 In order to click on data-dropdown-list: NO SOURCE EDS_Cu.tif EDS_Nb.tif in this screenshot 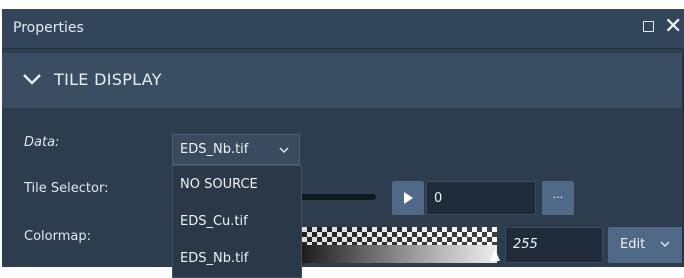, I will do `click(237, 221)`.